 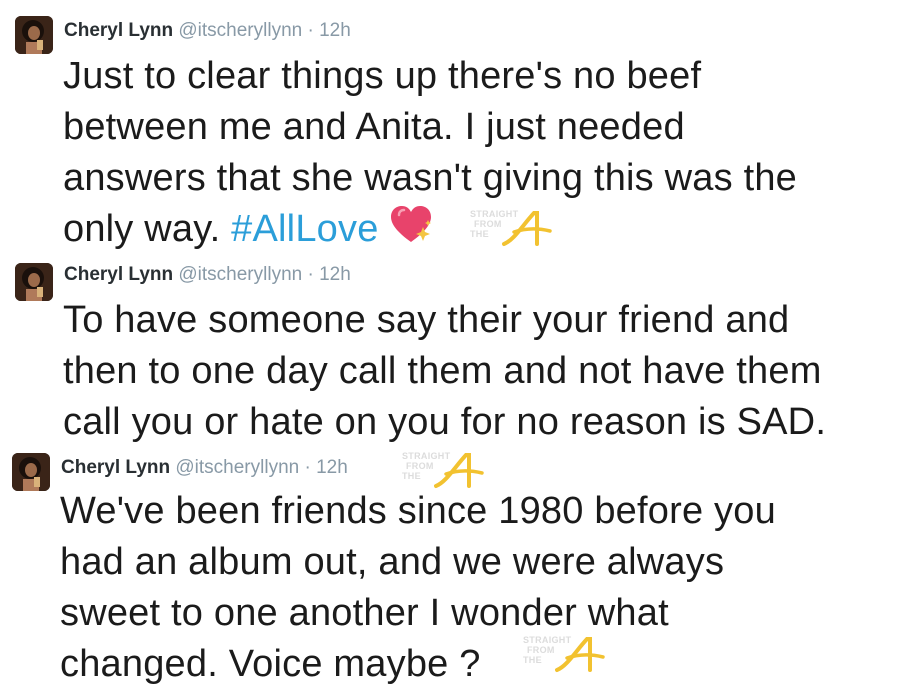 What do you see at coordinates (304, 229) in the screenshot?
I see `hashtag-link: #AllLove` at bounding box center [304, 229].